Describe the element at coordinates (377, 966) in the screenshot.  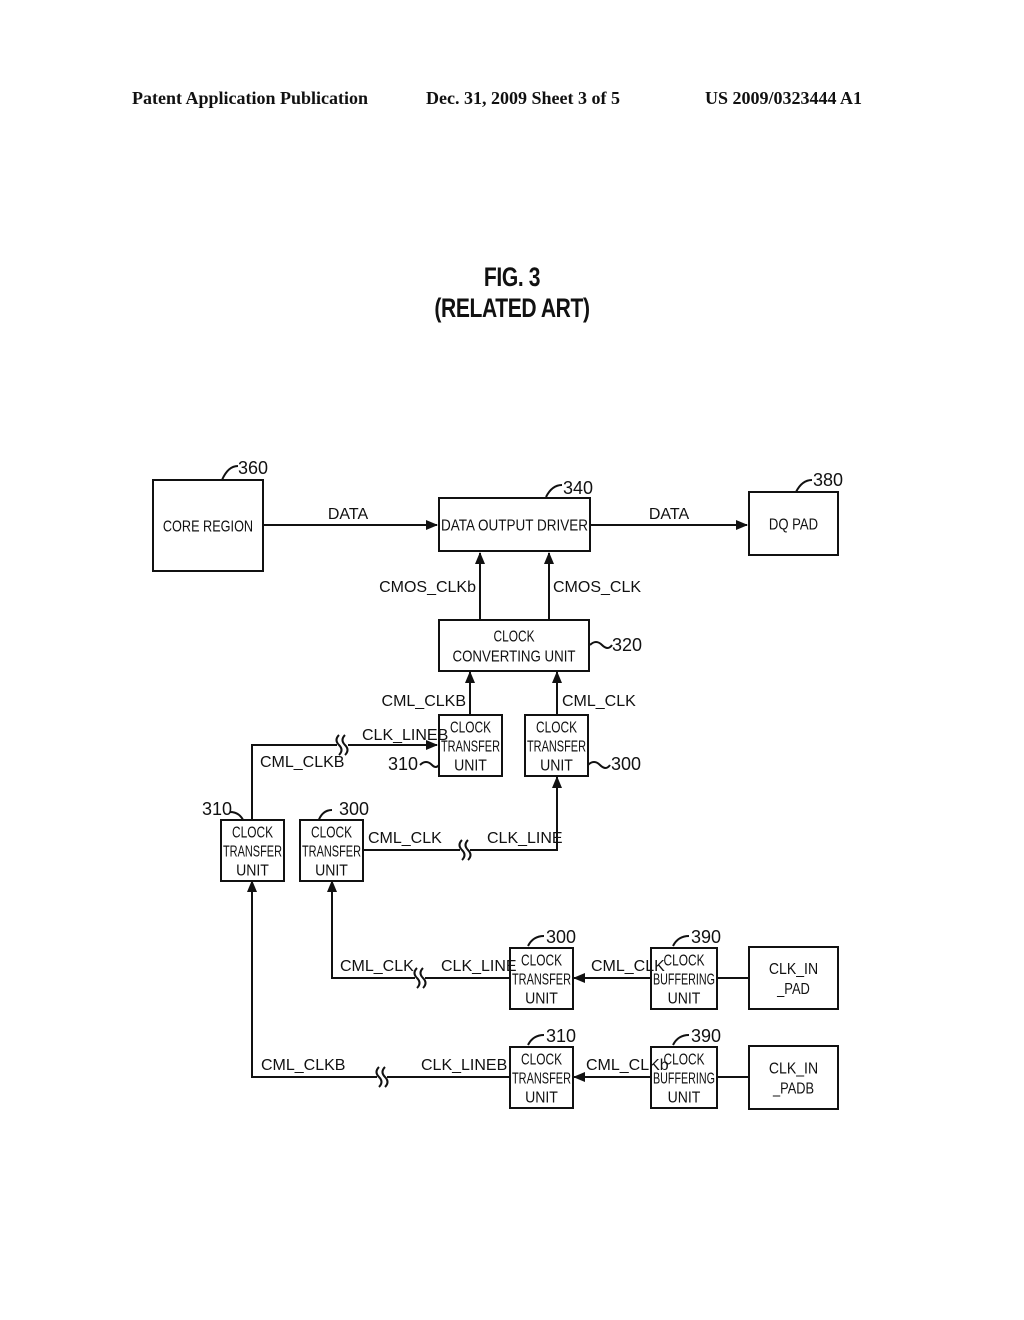
I see `signal-cml-clk-low: CML_CLK` at that location.